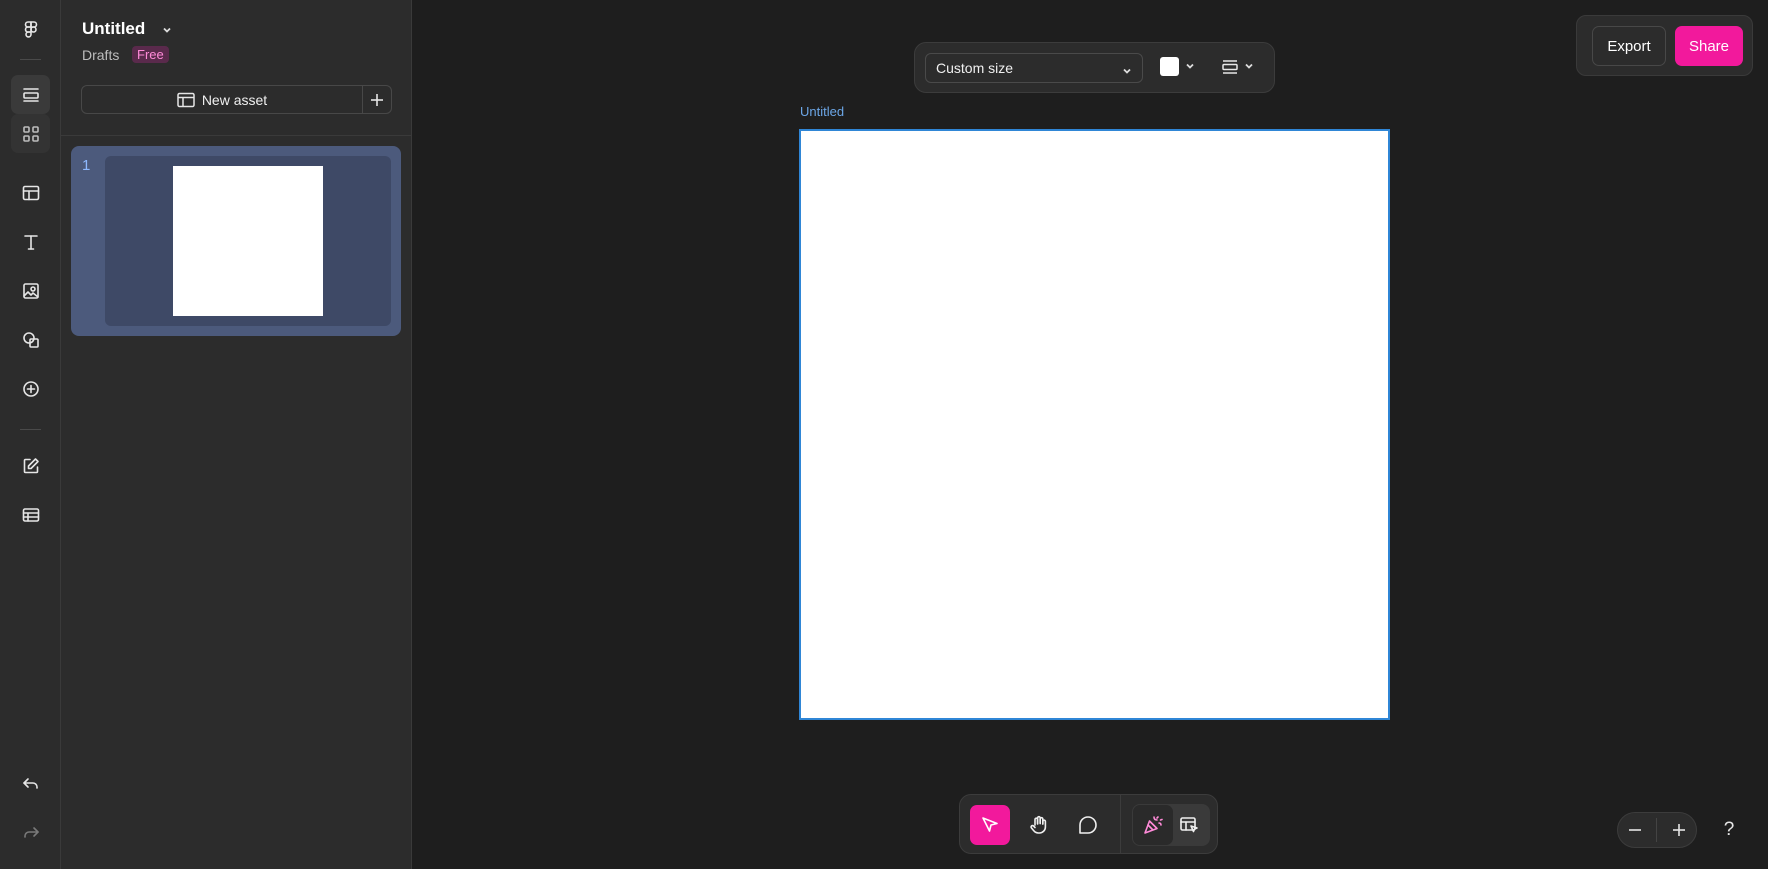 Image resolution: width=1768 pixels, height=869 pixels. I want to click on shapes-icon, so click(30, 339).